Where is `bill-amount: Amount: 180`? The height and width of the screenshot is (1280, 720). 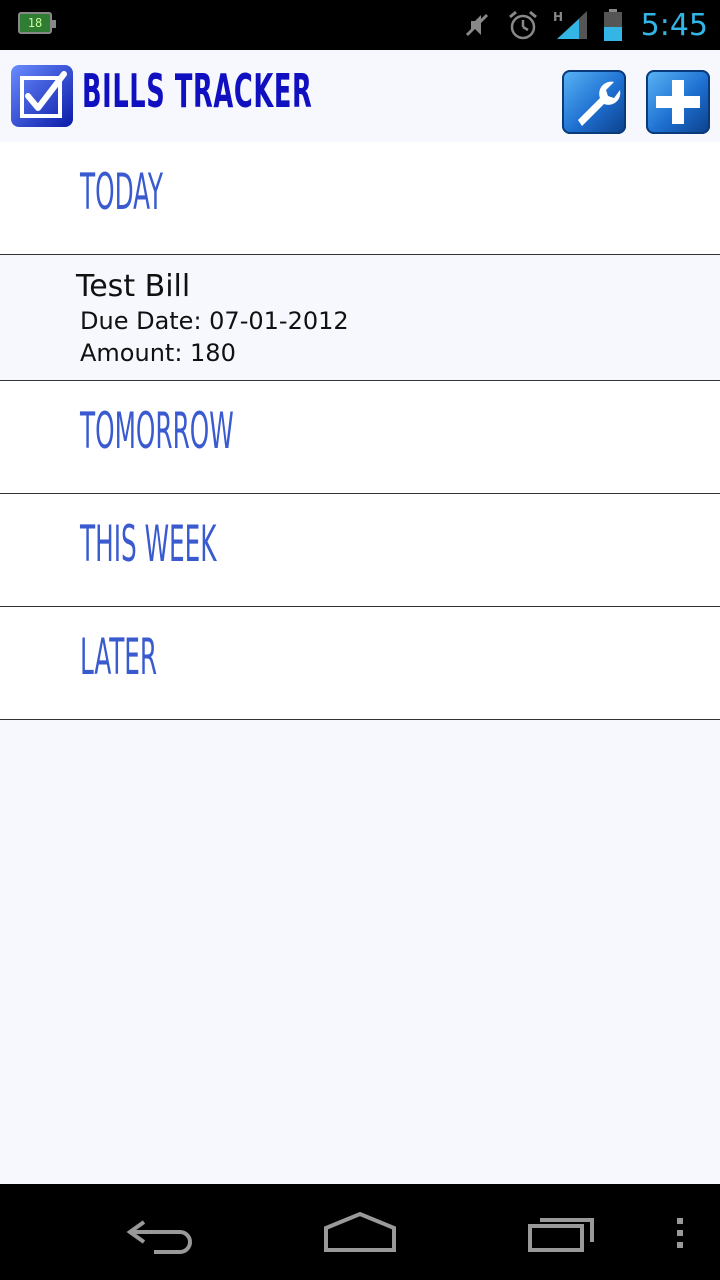
bill-amount: Amount: 180 is located at coordinates (158, 353).